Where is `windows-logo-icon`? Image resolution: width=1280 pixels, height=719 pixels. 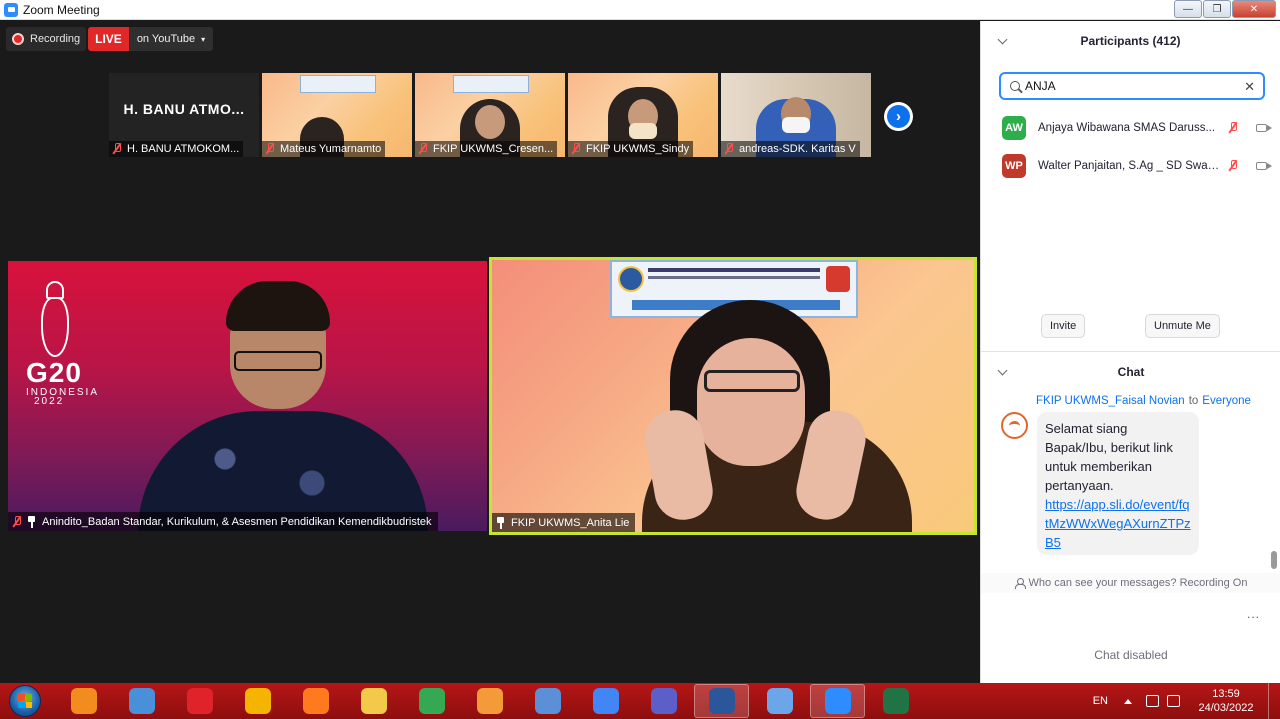
windows-logo-icon is located at coordinates (25, 701).